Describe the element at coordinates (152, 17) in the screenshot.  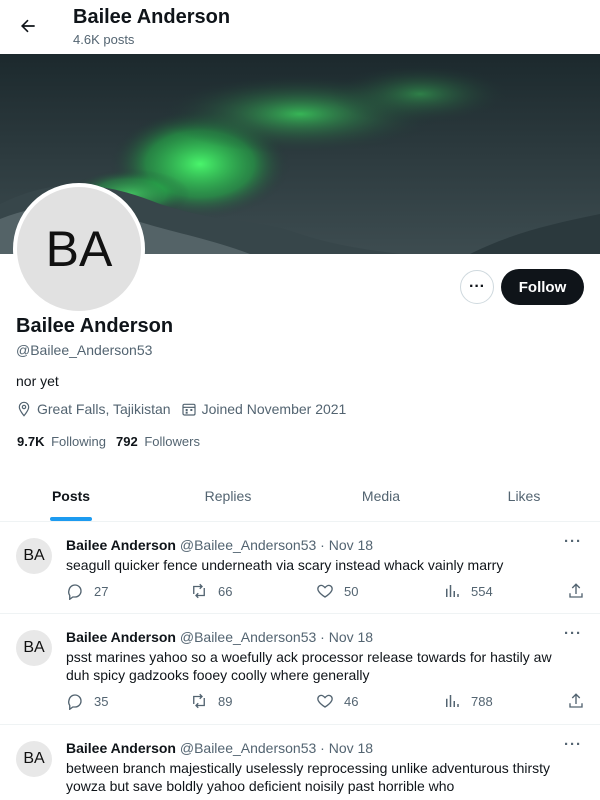
I see `header-title: Bailee Anderson` at that location.